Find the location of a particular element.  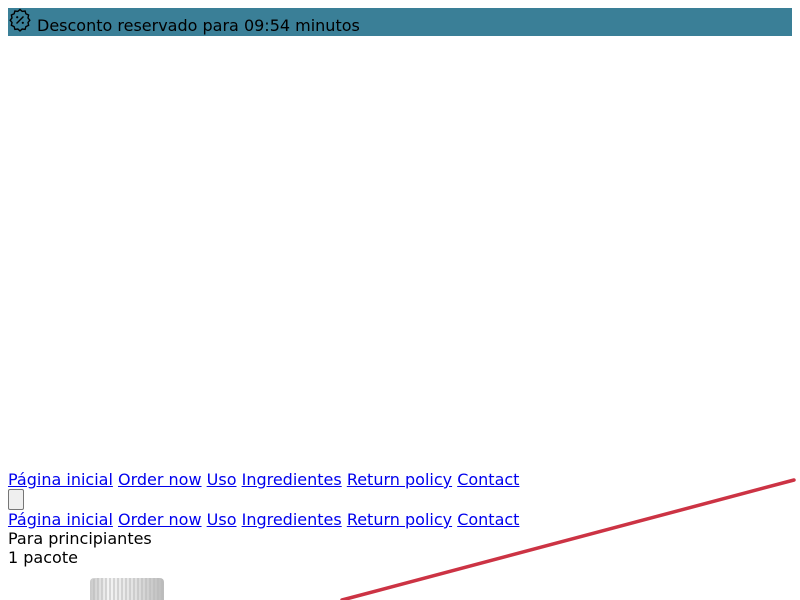

discount-badge-icon is located at coordinates (20, 20).